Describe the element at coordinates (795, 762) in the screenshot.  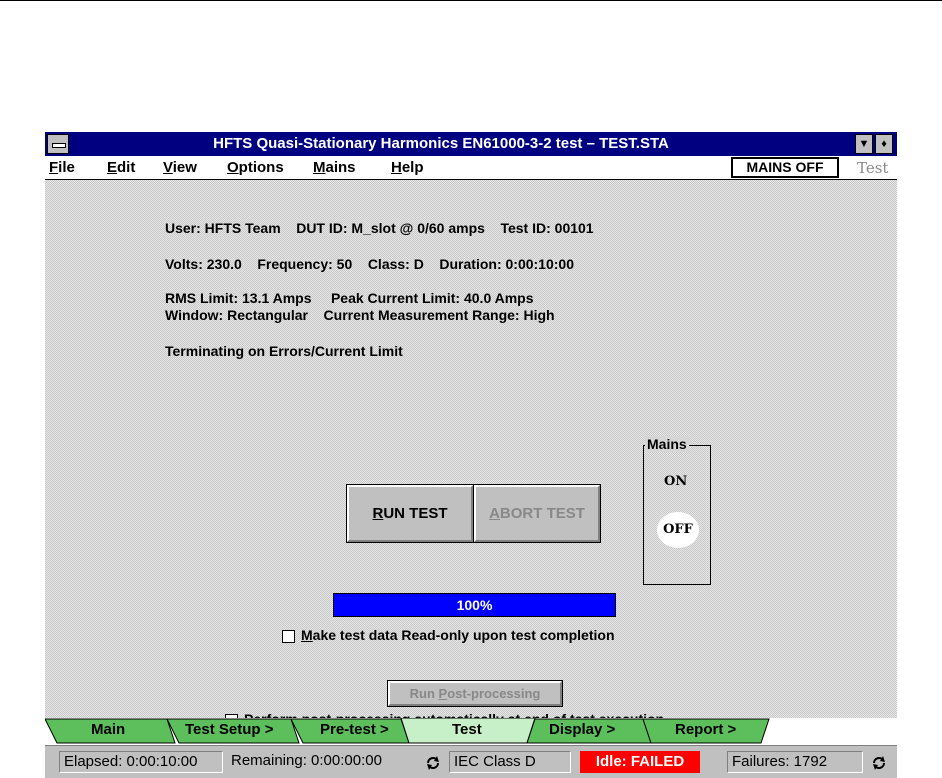
I see `failures-panel: Failures: 1792` at that location.